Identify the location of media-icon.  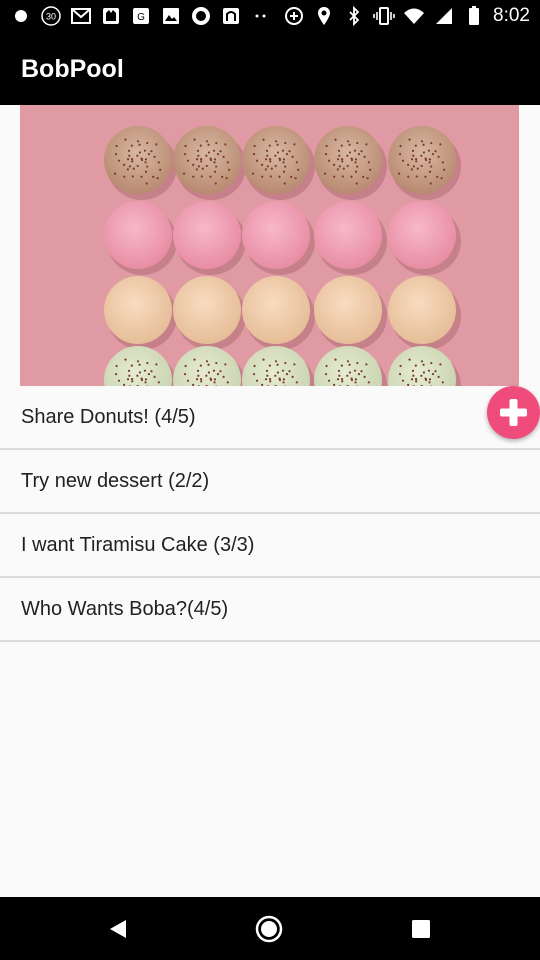
(201, 16).